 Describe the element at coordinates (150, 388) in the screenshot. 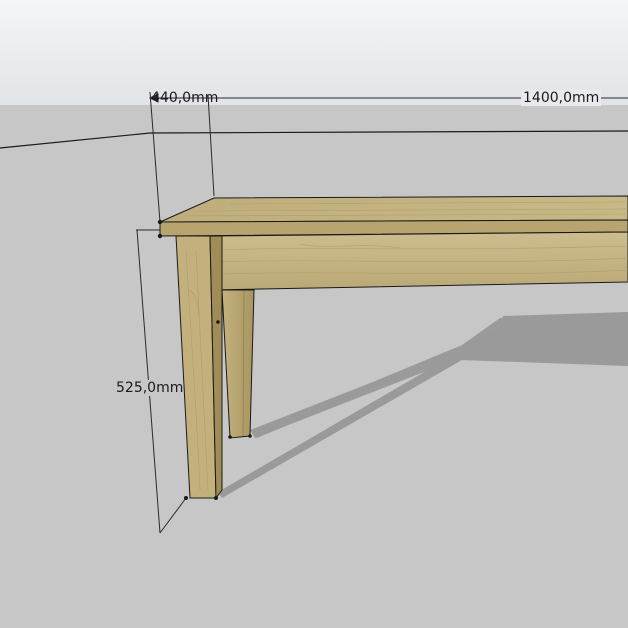

I see `height-dimension-label: 525,0mm` at that location.